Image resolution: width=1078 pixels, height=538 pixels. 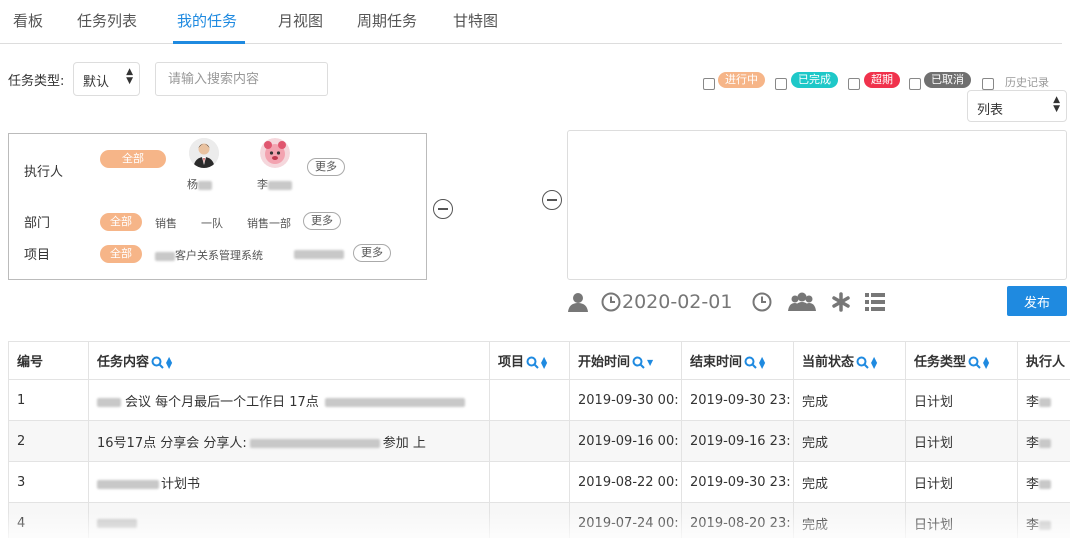 I want to click on cell-start-time: 2019-08-22 00:, so click(x=625, y=482).